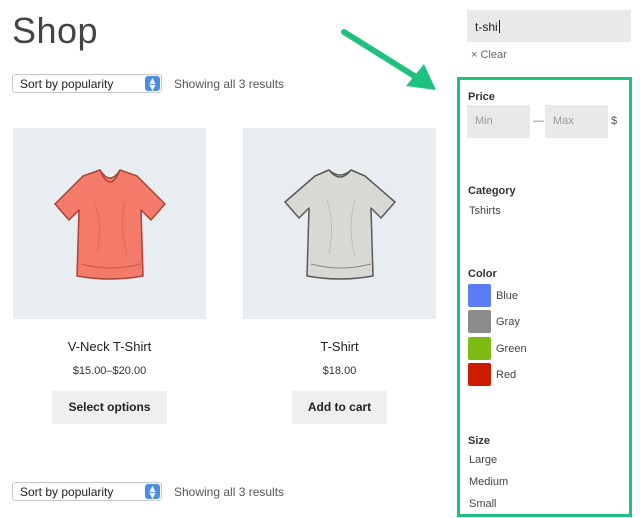 This screenshot has height=518, width=640. I want to click on size-item-large: Large, so click(483, 460).